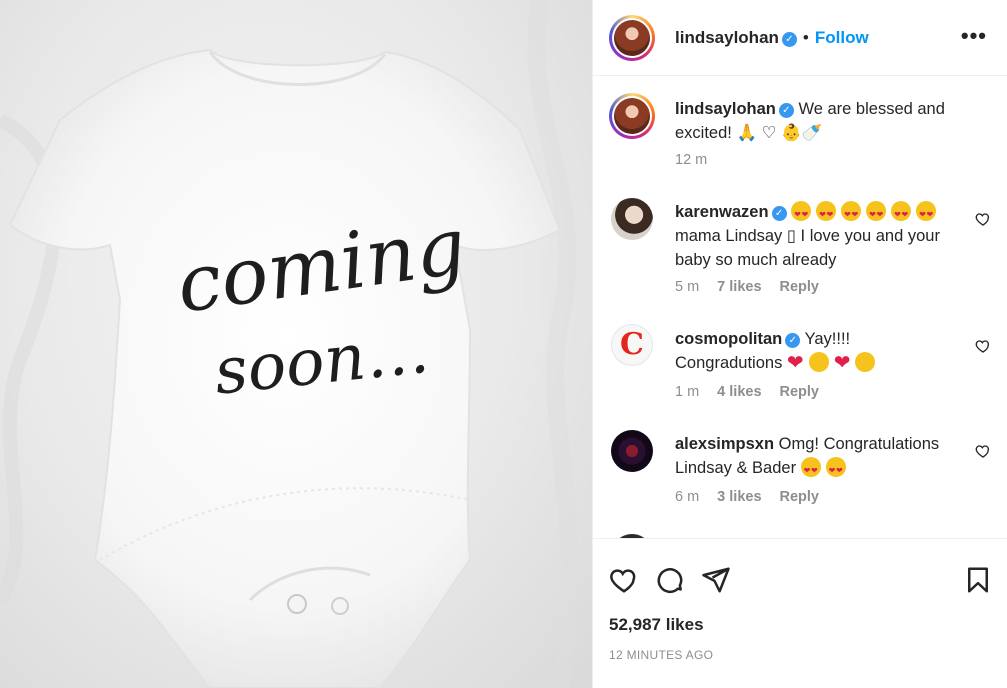 This screenshot has width=1007, height=688. What do you see at coordinates (859, 444) in the screenshot?
I see `comment-body-line: Omg! Congratulations` at bounding box center [859, 444].